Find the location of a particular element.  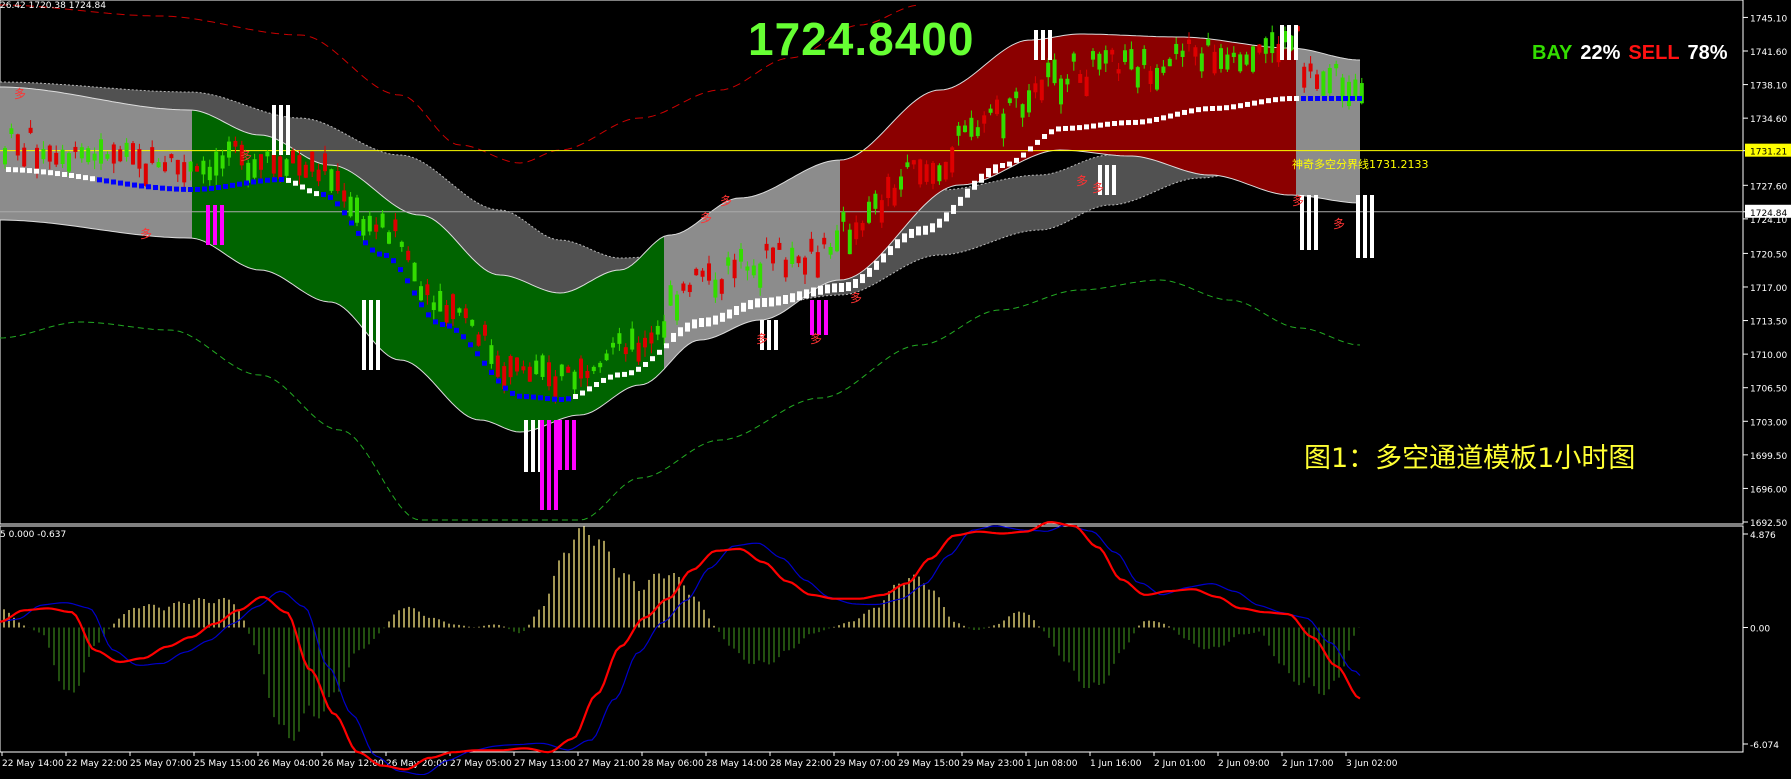

time-tick-label: 29 May 15:00 is located at coordinates (929, 764).